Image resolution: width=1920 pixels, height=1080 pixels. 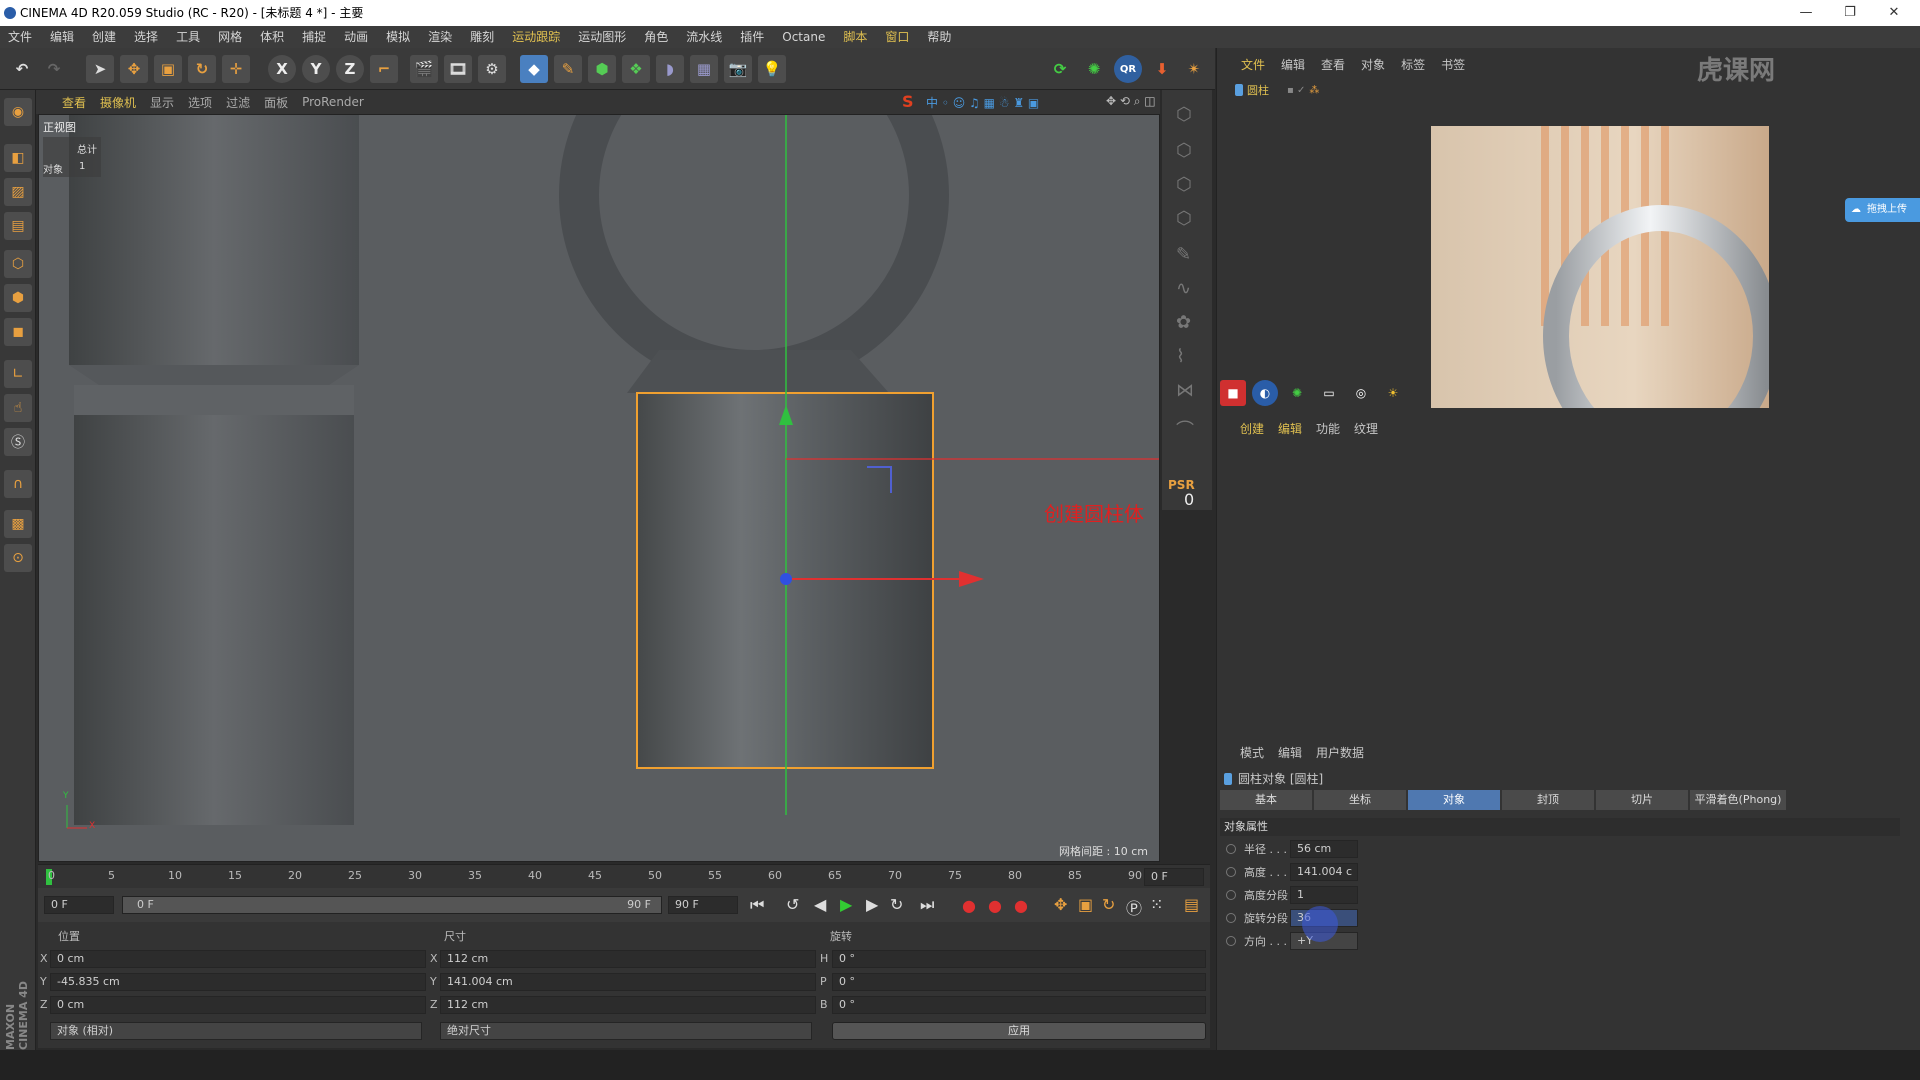 I want to click on subdivision-icon: ⬢, so click(x=602, y=69).